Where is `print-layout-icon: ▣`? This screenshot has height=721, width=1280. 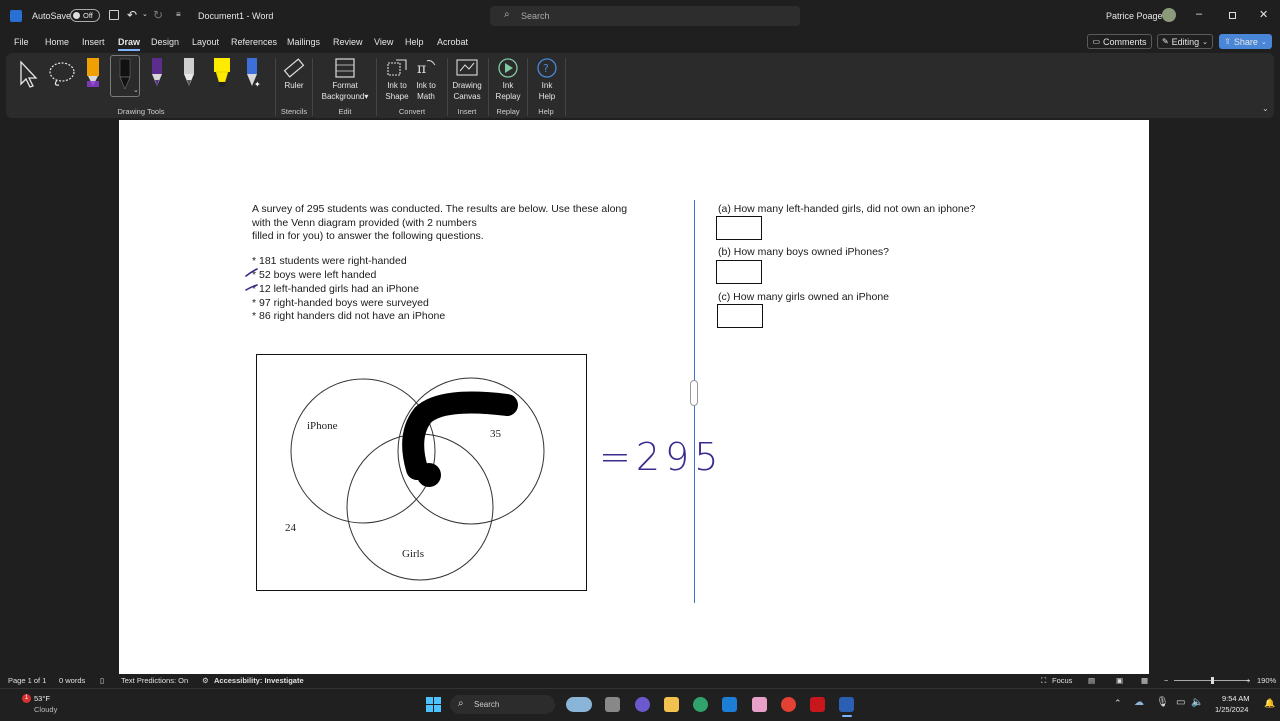 print-layout-icon: ▣ is located at coordinates (1119, 680).